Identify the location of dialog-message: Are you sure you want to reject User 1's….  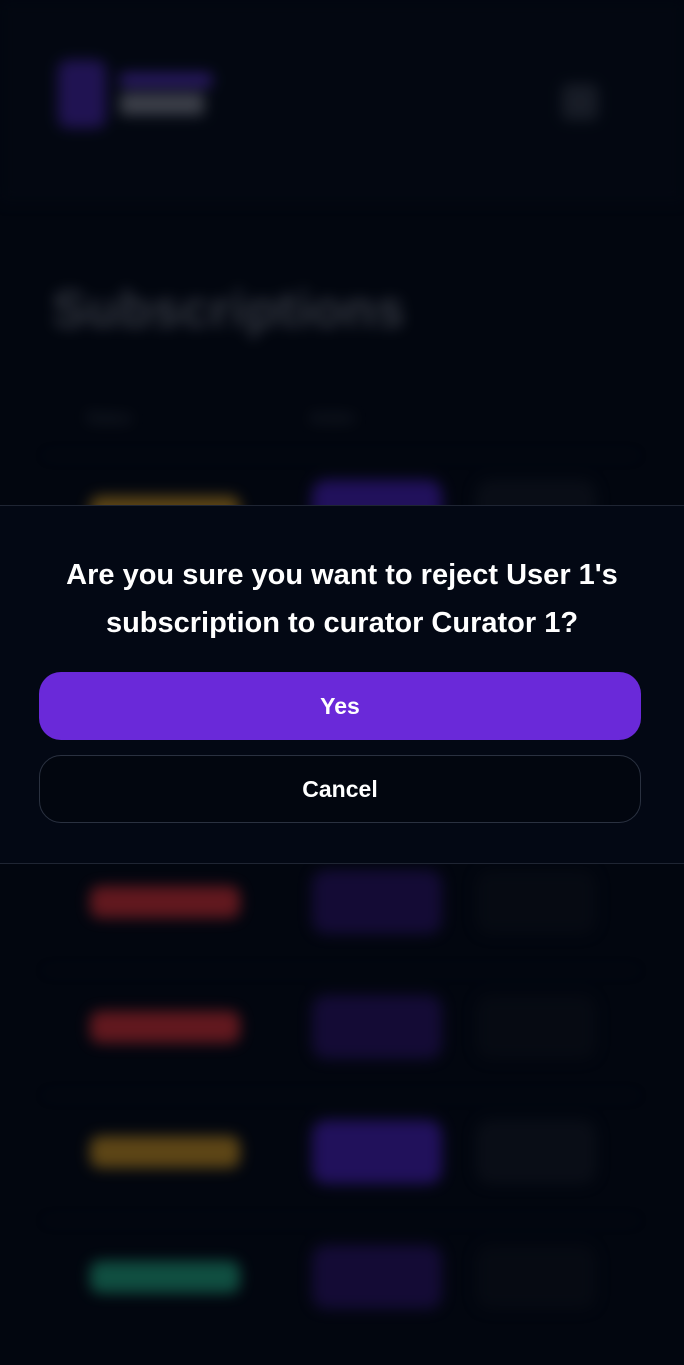
(342, 599).